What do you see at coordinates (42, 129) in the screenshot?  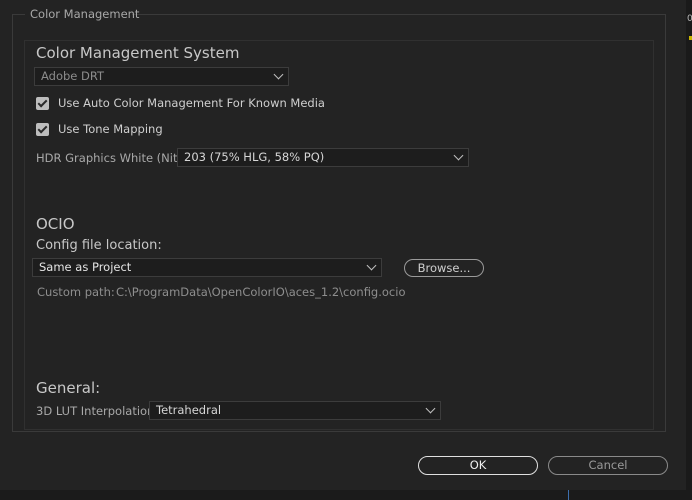 I see `tone-mapping-checkbox` at bounding box center [42, 129].